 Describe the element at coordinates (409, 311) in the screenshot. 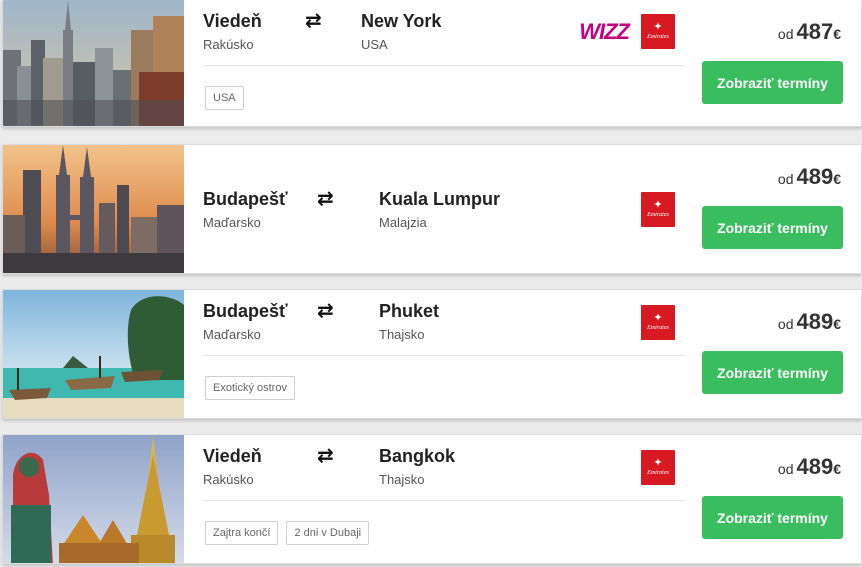

I see `destination-city: Phuket` at that location.